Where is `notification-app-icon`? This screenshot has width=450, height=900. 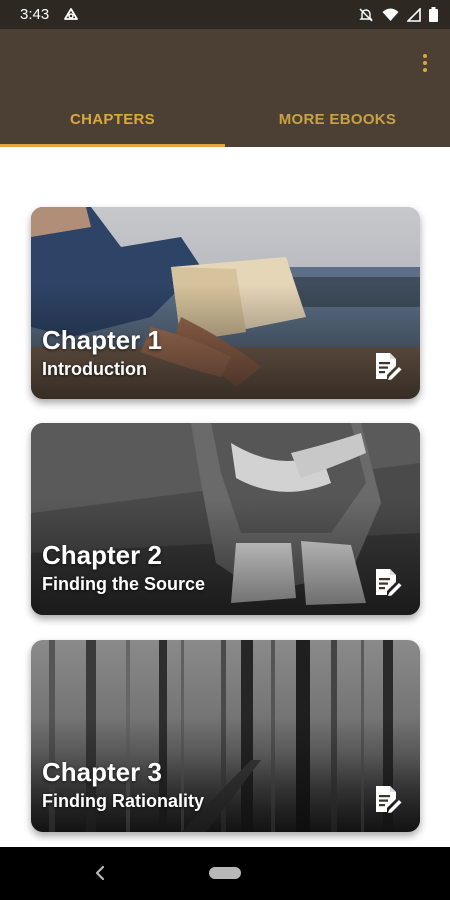 notification-app-icon is located at coordinates (71, 15).